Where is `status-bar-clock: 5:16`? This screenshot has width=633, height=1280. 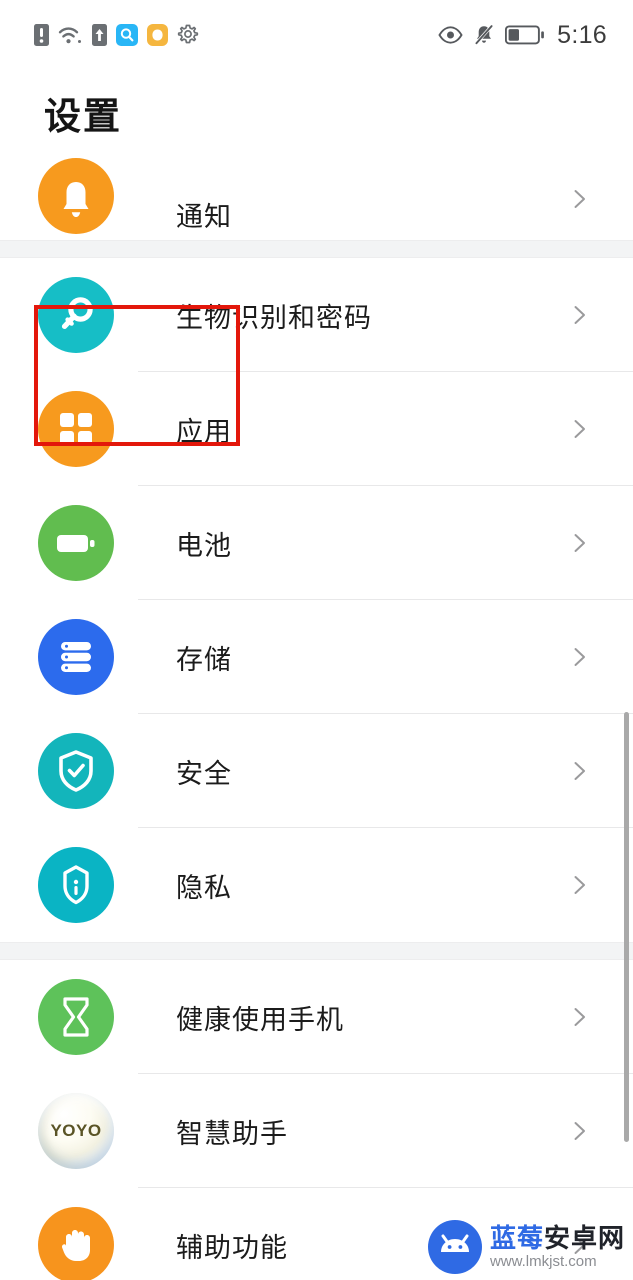
status-bar-clock: 5:16 is located at coordinates (582, 34).